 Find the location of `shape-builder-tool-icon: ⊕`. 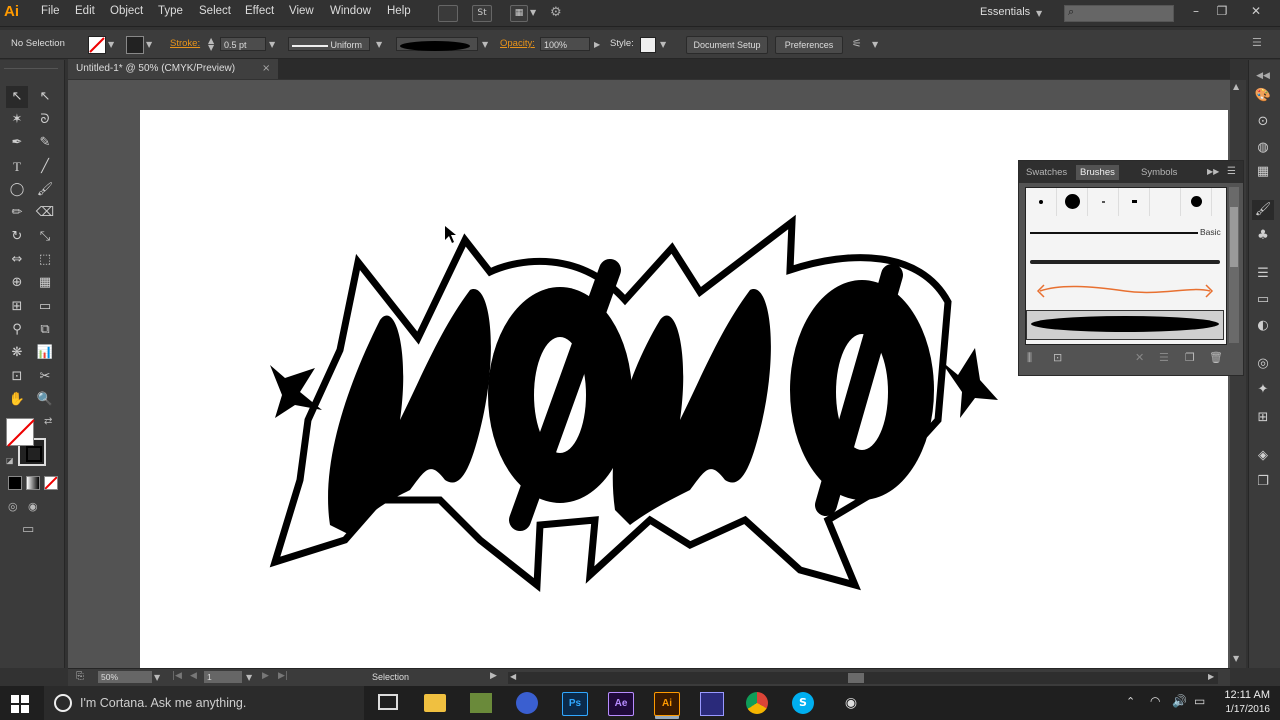

shape-builder-tool-icon: ⊕ is located at coordinates (17, 283).